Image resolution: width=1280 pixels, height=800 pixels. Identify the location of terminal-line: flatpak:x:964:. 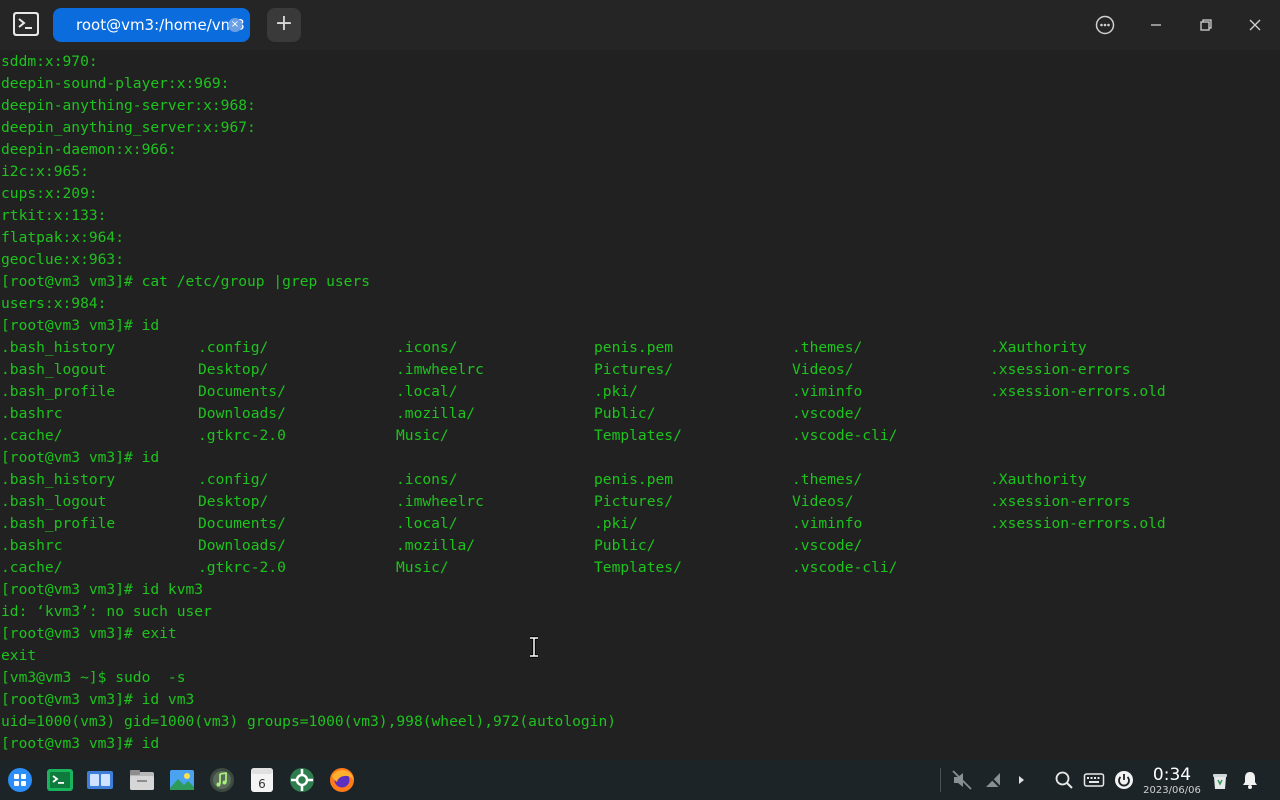
(63, 237).